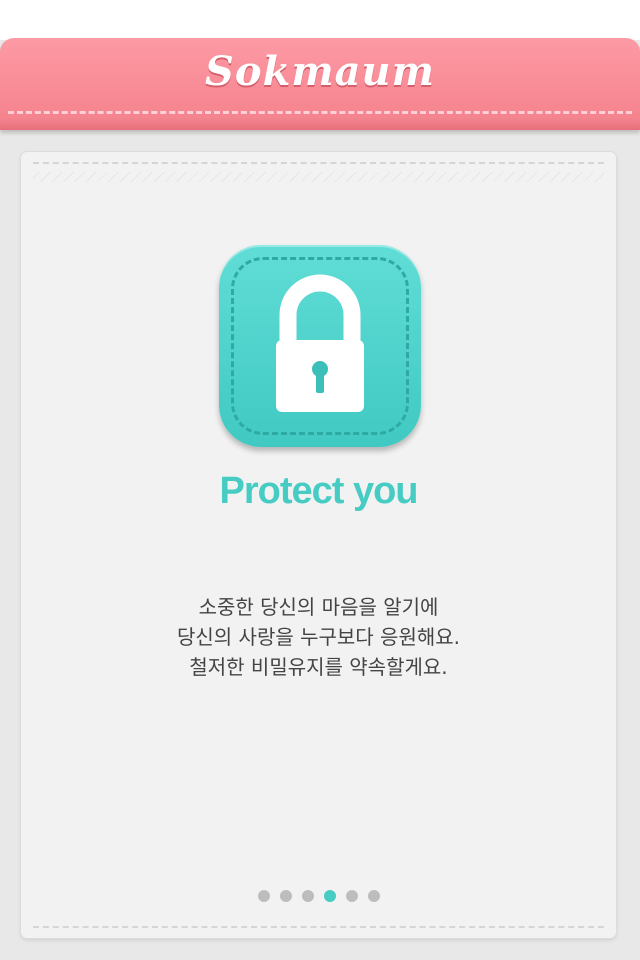  I want to click on card-stitch-top, so click(318, 163).